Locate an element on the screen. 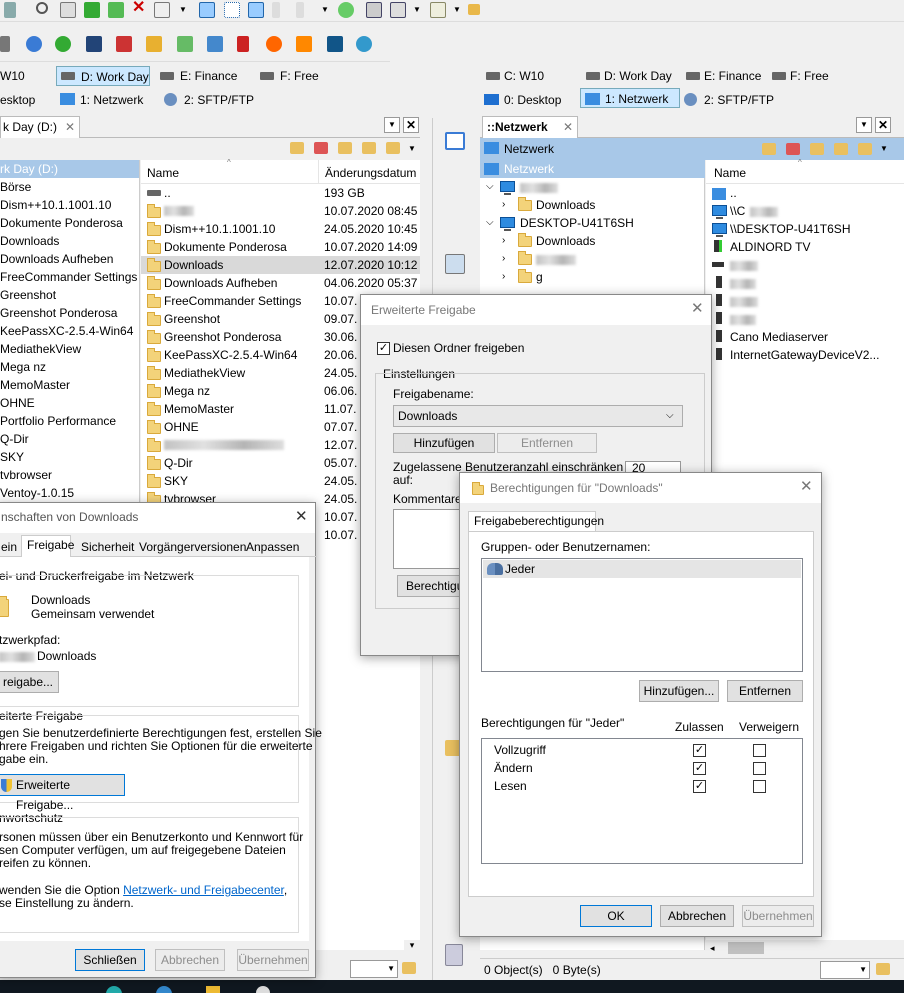 This screenshot has width=904, height=993. drive-c-tab: C: W10 is located at coordinates (514, 76).